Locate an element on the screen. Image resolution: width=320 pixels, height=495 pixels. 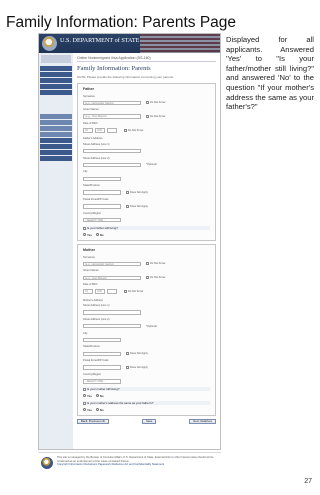
form-navigation: Back: Previous Info Save Next: Relatives is located at coordinates (146, 422).